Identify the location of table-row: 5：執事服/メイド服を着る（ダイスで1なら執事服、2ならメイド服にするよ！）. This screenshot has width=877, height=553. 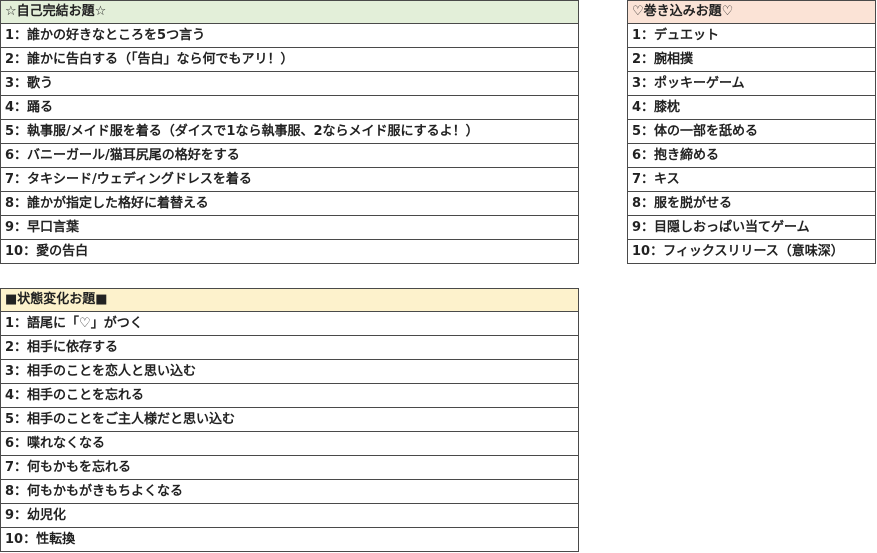
(289, 131).